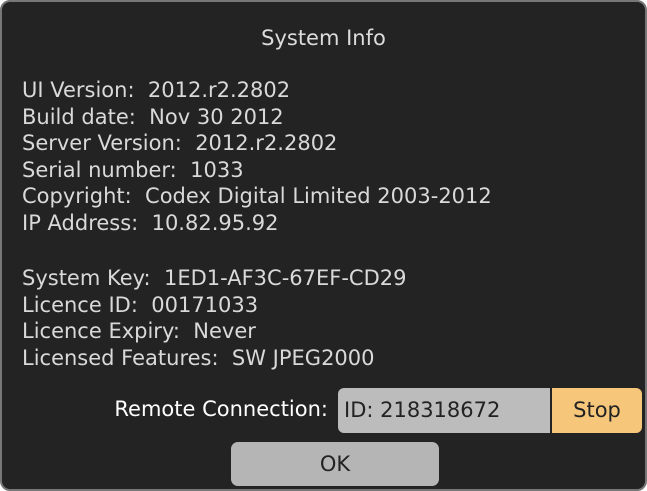 This screenshot has height=491, width=647. Describe the element at coordinates (597, 410) in the screenshot. I see `stop-button: Stop` at that location.